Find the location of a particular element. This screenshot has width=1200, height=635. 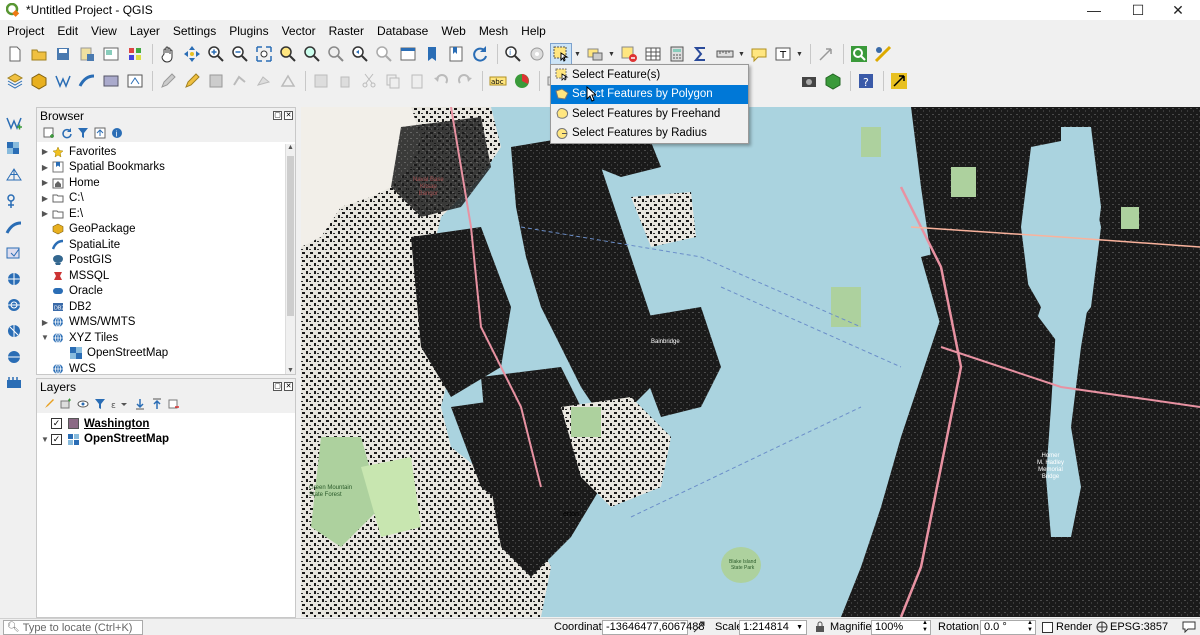

save-as-icon is located at coordinates (87, 54).